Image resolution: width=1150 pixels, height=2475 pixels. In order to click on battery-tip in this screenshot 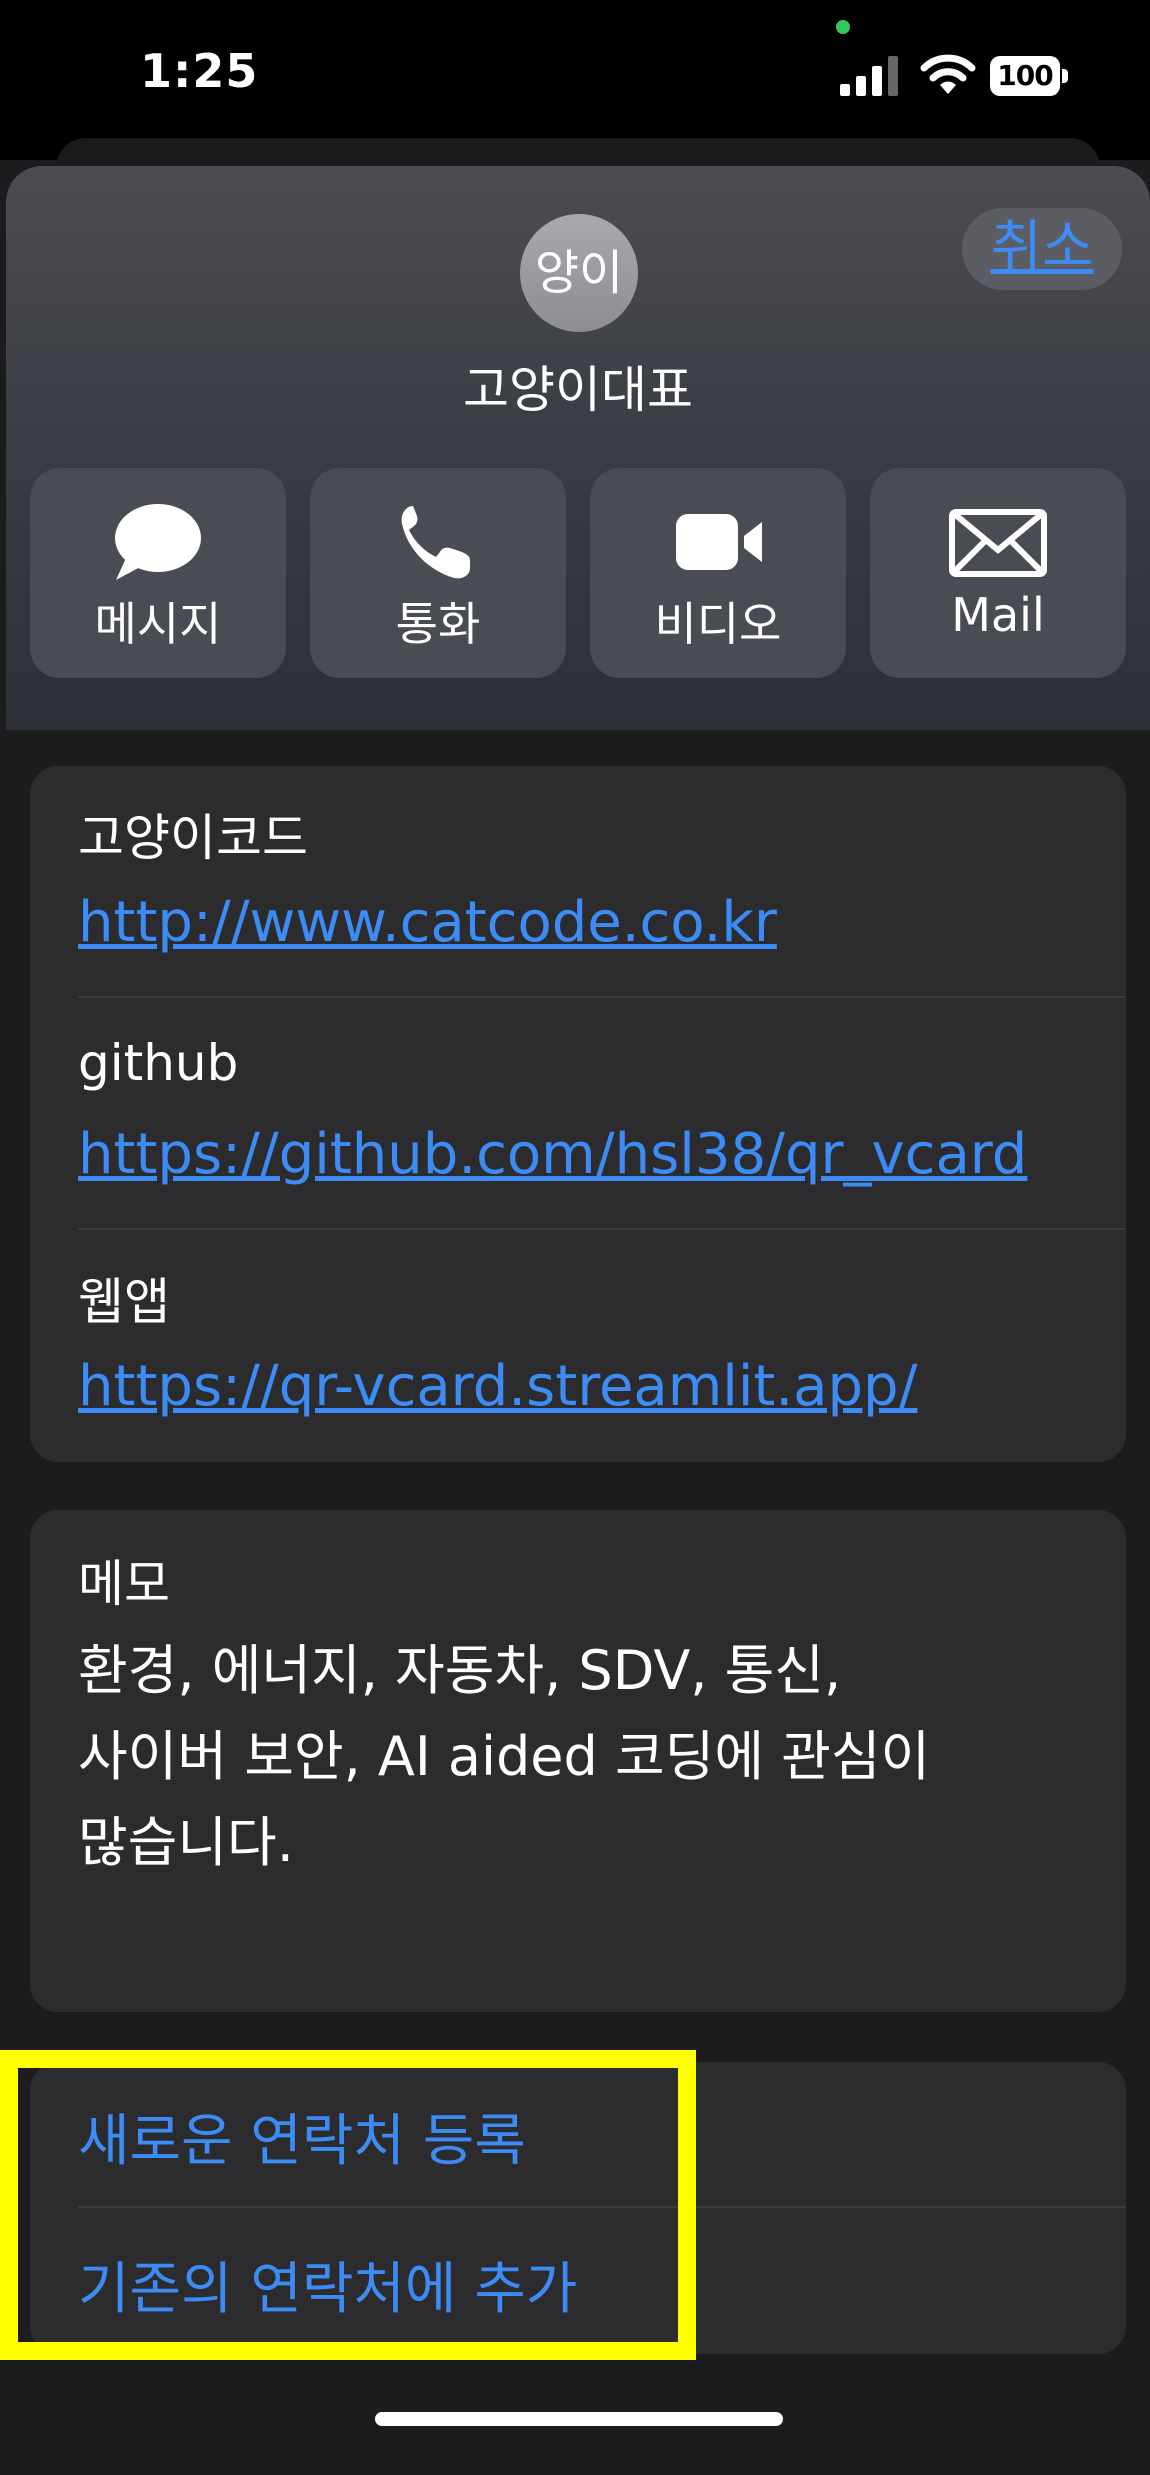, I will do `click(1065, 76)`.